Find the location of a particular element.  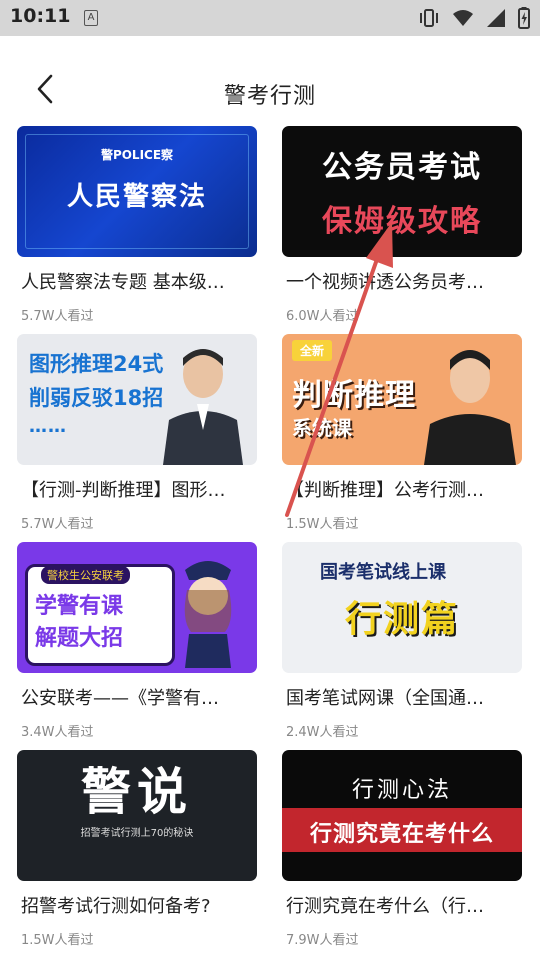

course-card: 全新 判断推理 系统课 【判断推理】公考行测… 1.5W人看过 is located at coordinates (402, 434).